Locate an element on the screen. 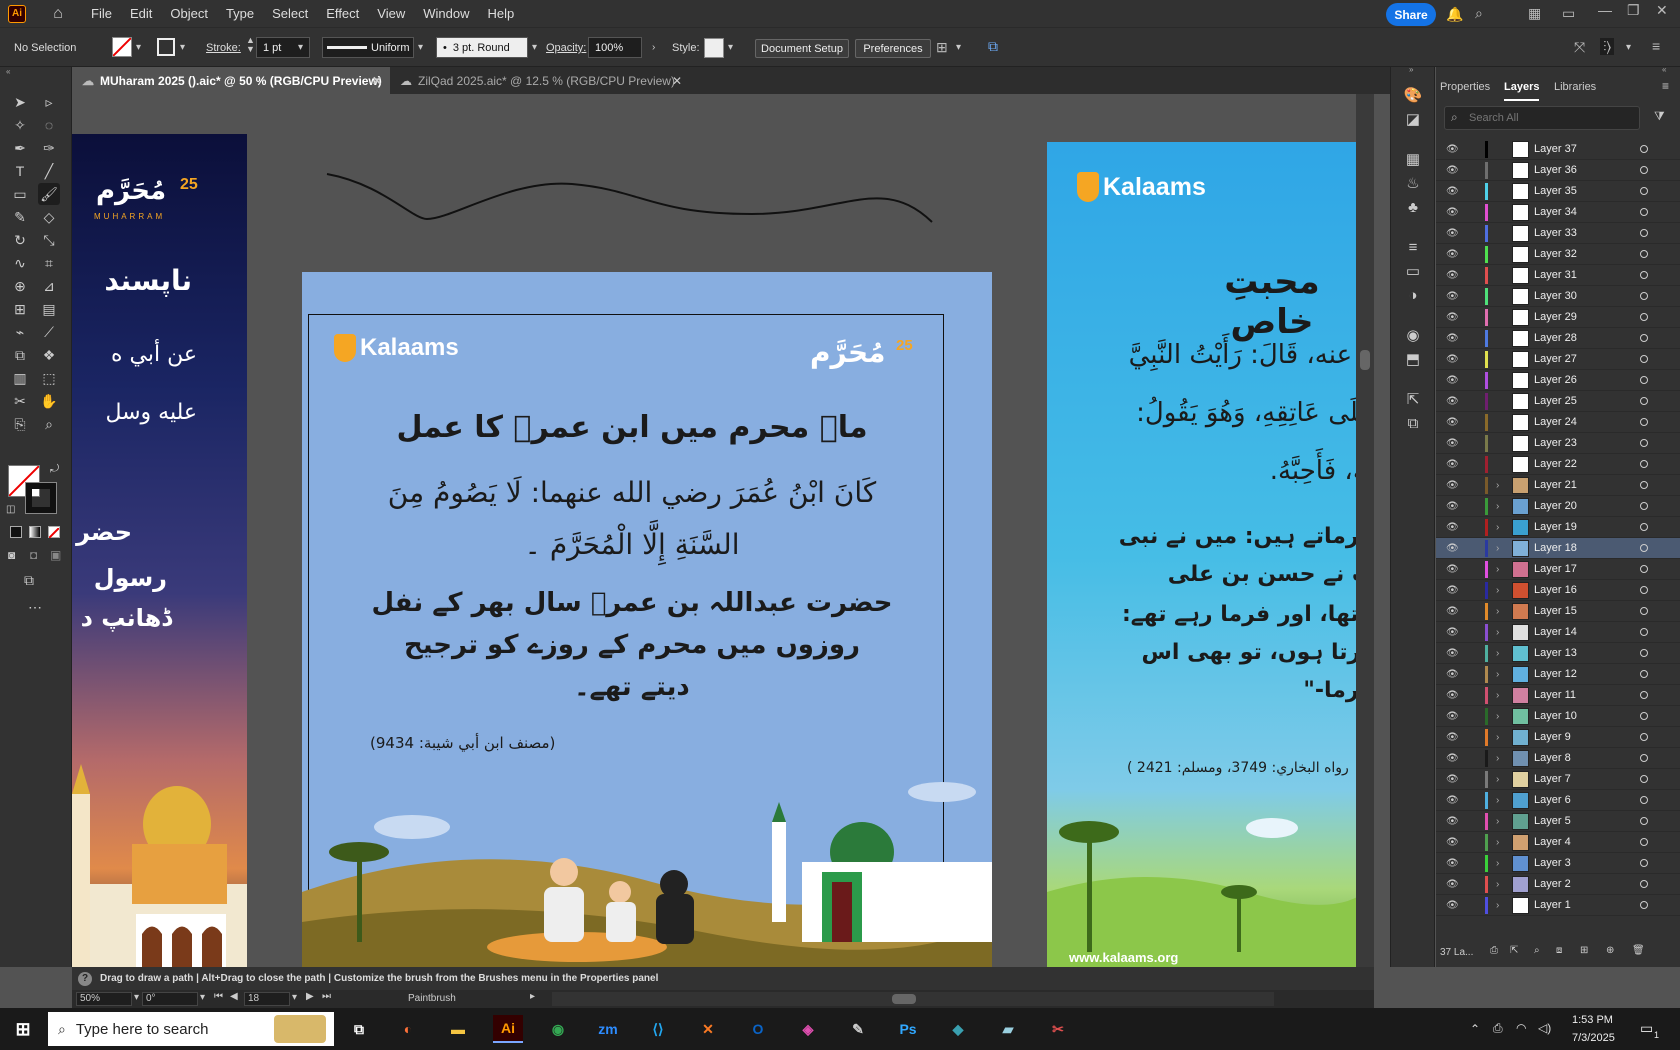 The width and height of the screenshot is (1680, 1050). collapse-icon: » is located at coordinates (1411, 69).